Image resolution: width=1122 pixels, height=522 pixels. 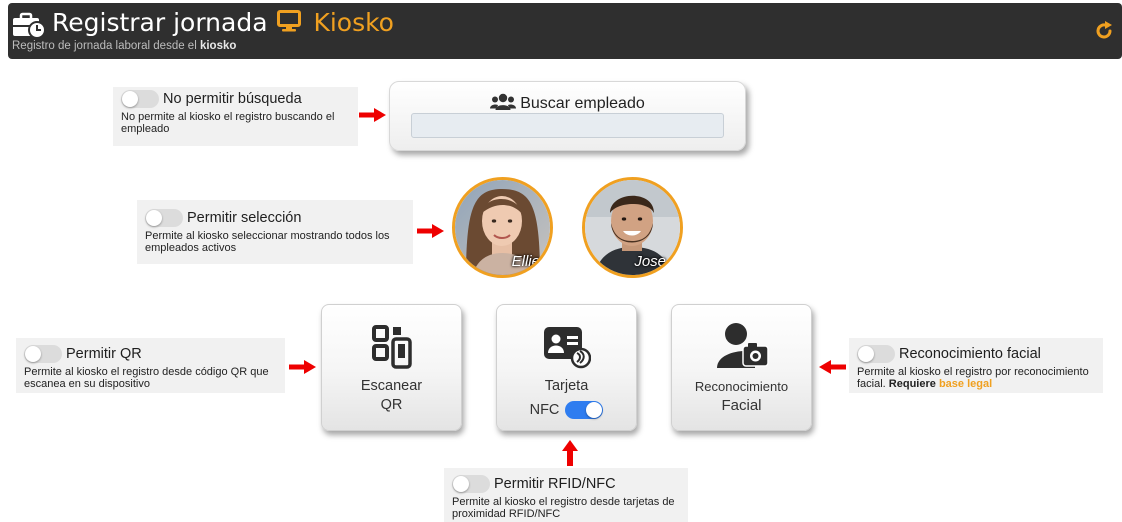 What do you see at coordinates (353, 22) in the screenshot?
I see `kiosk-label: Kiosko` at bounding box center [353, 22].